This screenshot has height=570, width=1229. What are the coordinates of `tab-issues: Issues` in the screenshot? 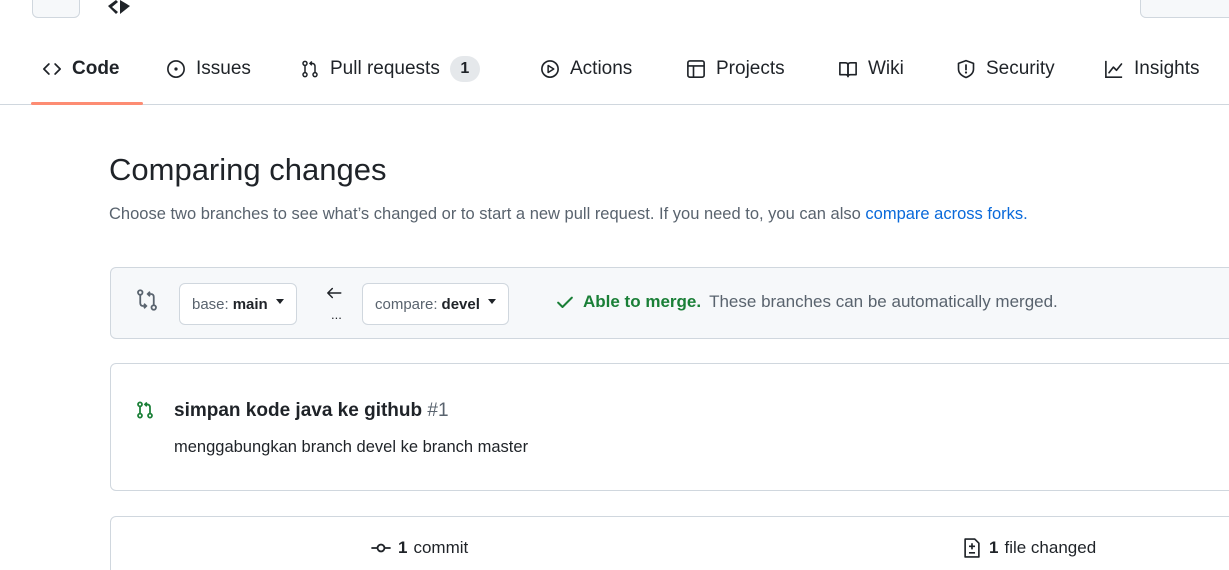 It's located at (208, 69).